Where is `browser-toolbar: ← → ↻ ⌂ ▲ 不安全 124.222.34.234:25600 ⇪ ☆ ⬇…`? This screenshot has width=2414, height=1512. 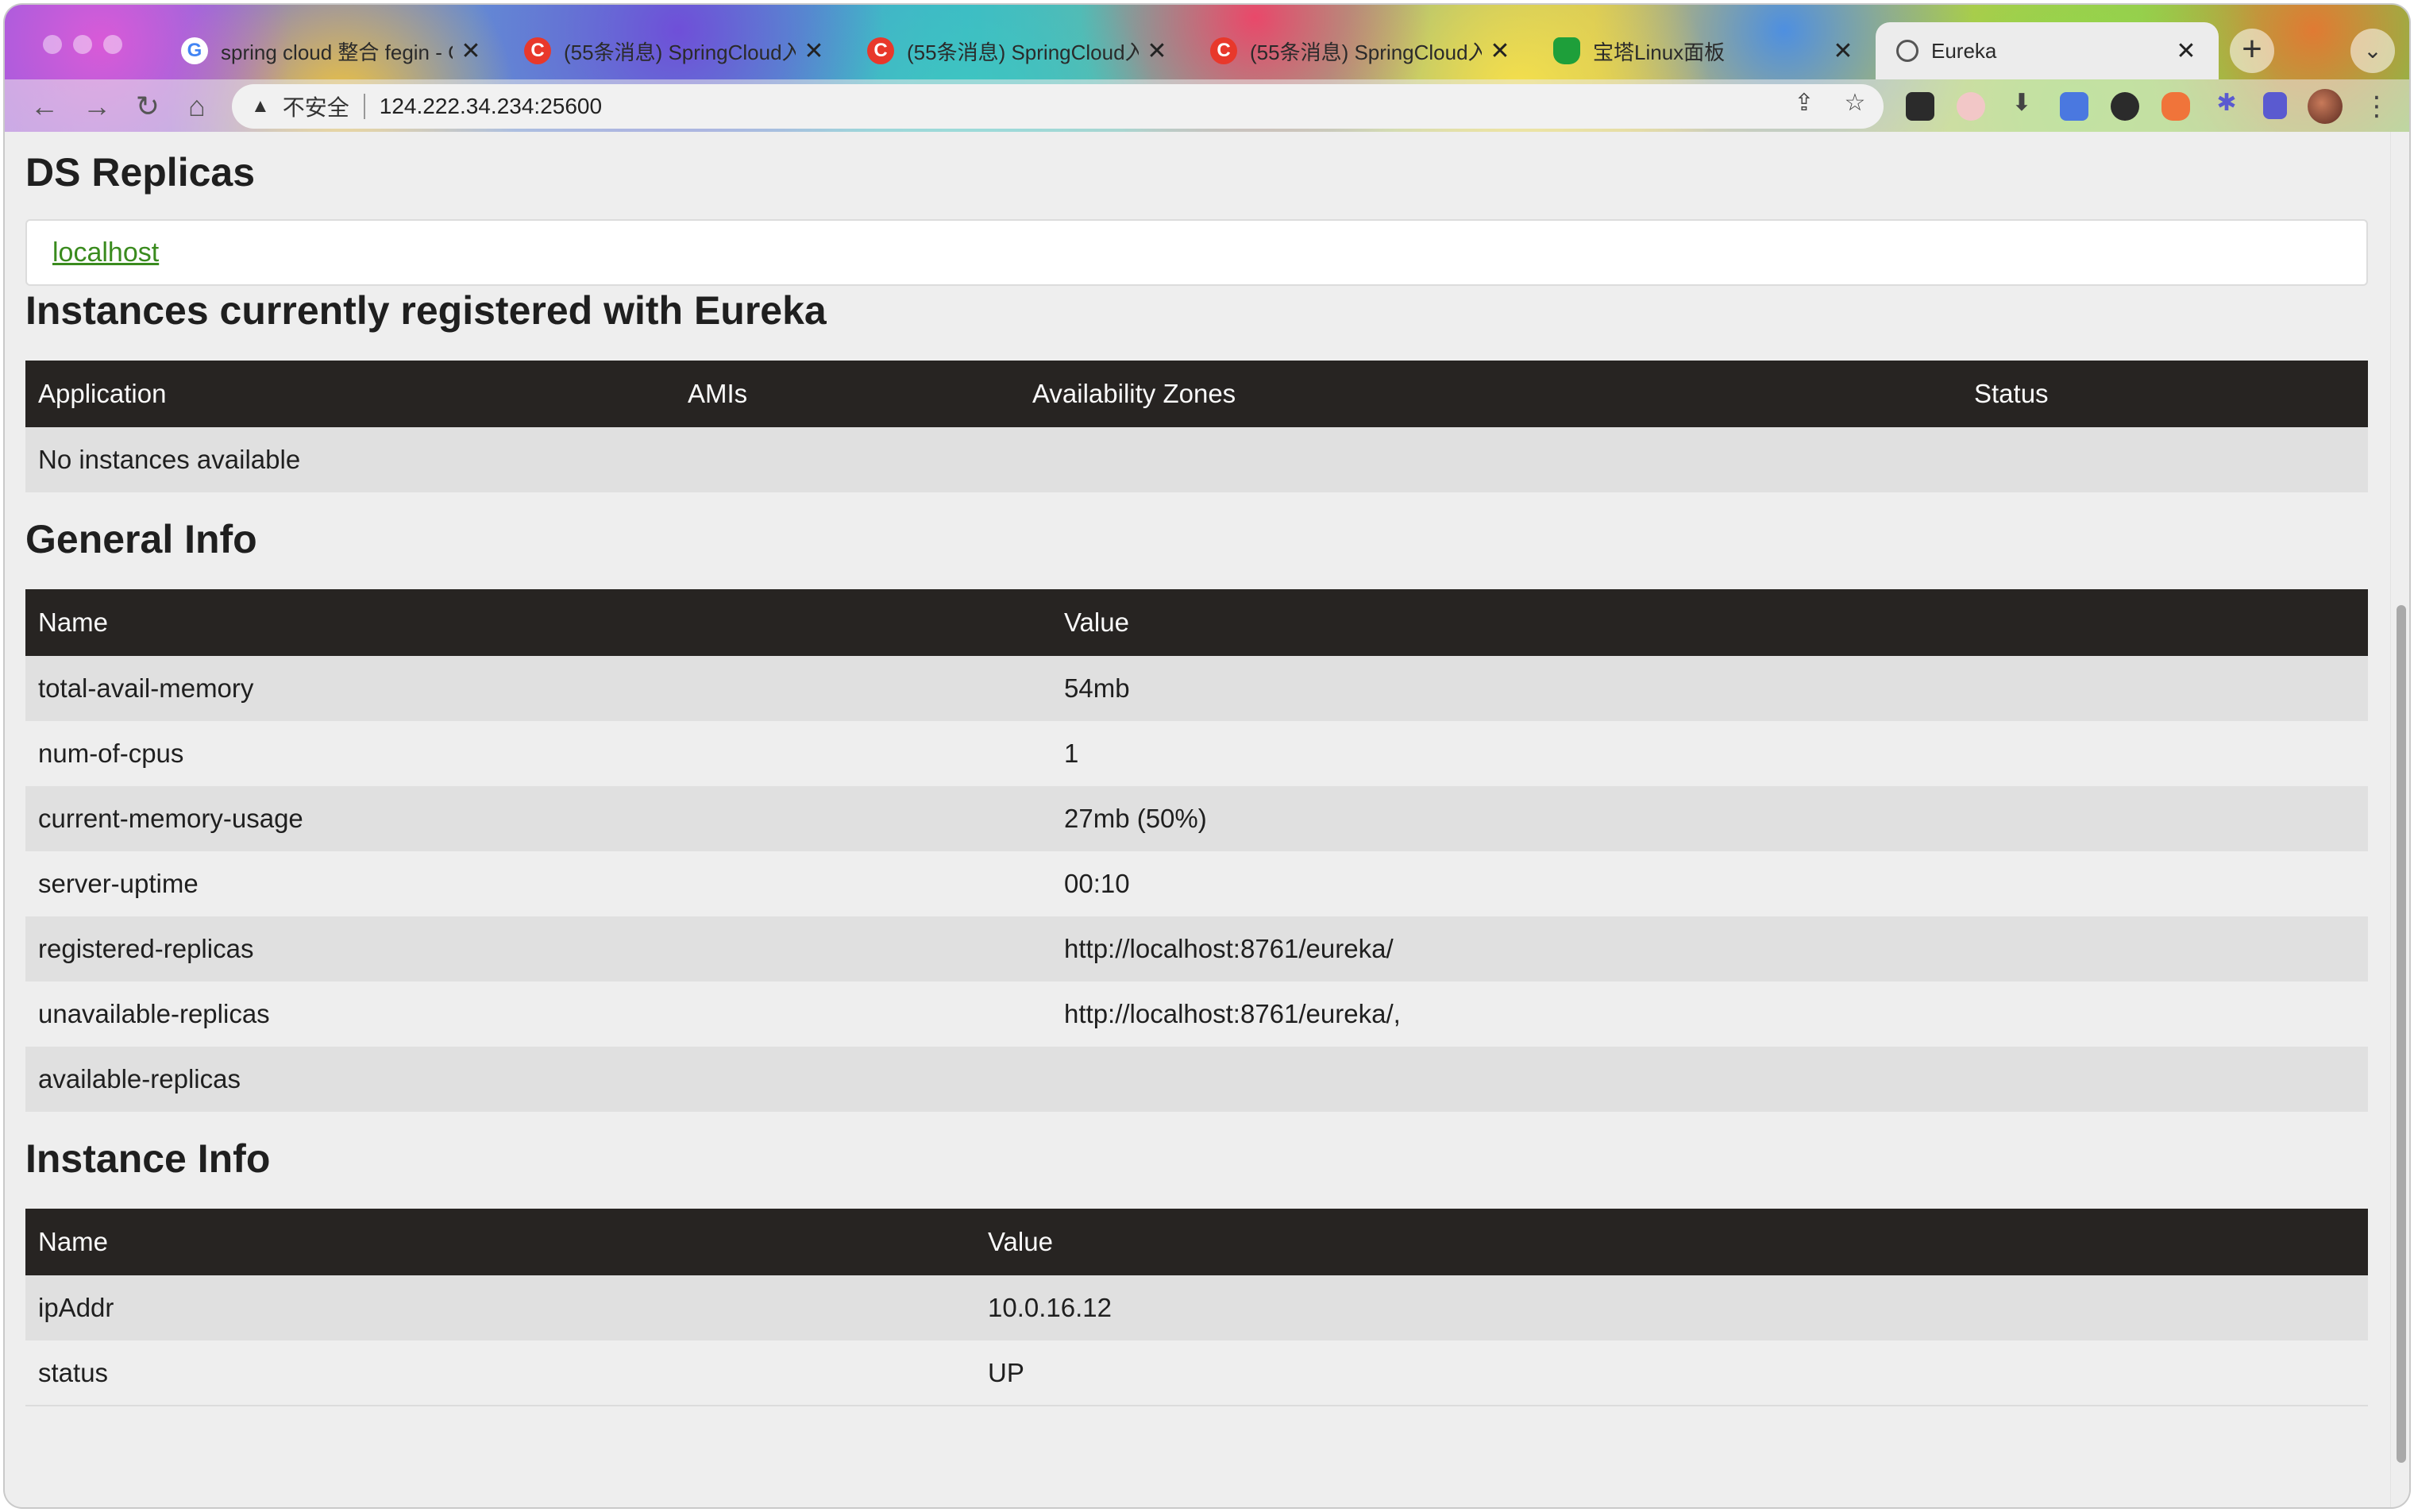 browser-toolbar: ← → ↻ ⌂ ▲ 不安全 124.222.34.234:25600 ⇪ ☆ ⬇… is located at coordinates (1207, 105).